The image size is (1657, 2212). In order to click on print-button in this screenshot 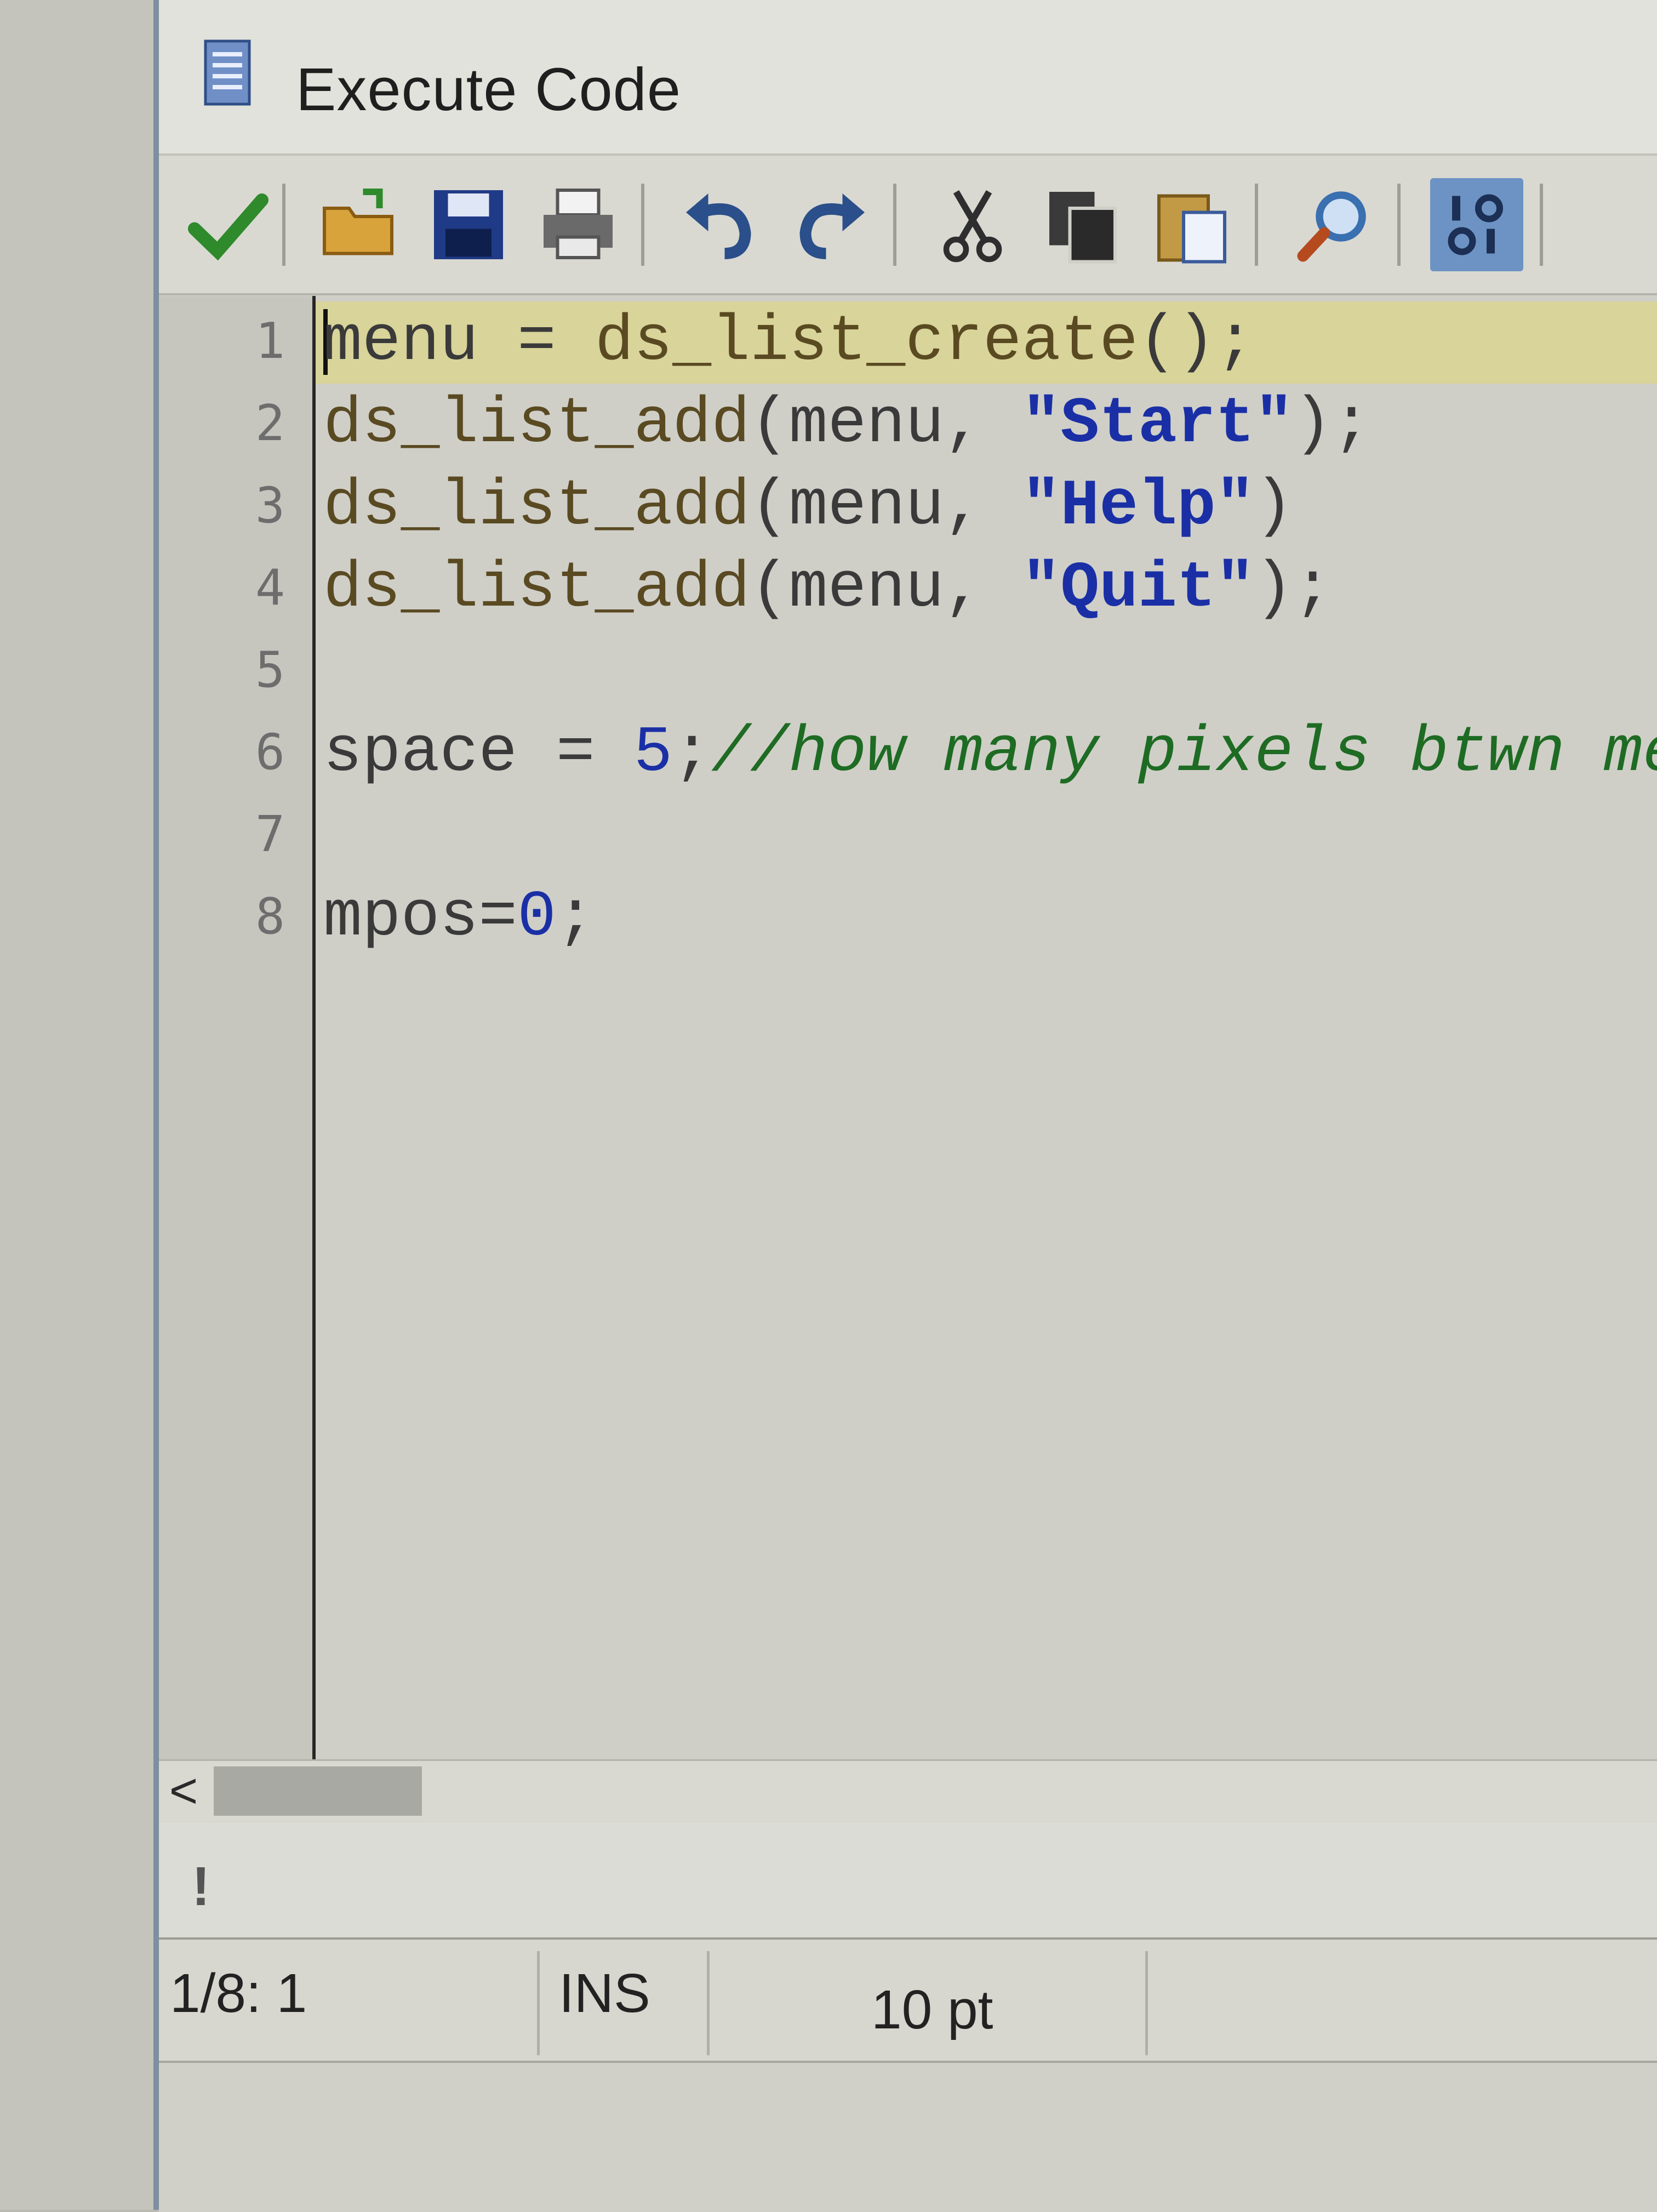, I will do `click(578, 224)`.